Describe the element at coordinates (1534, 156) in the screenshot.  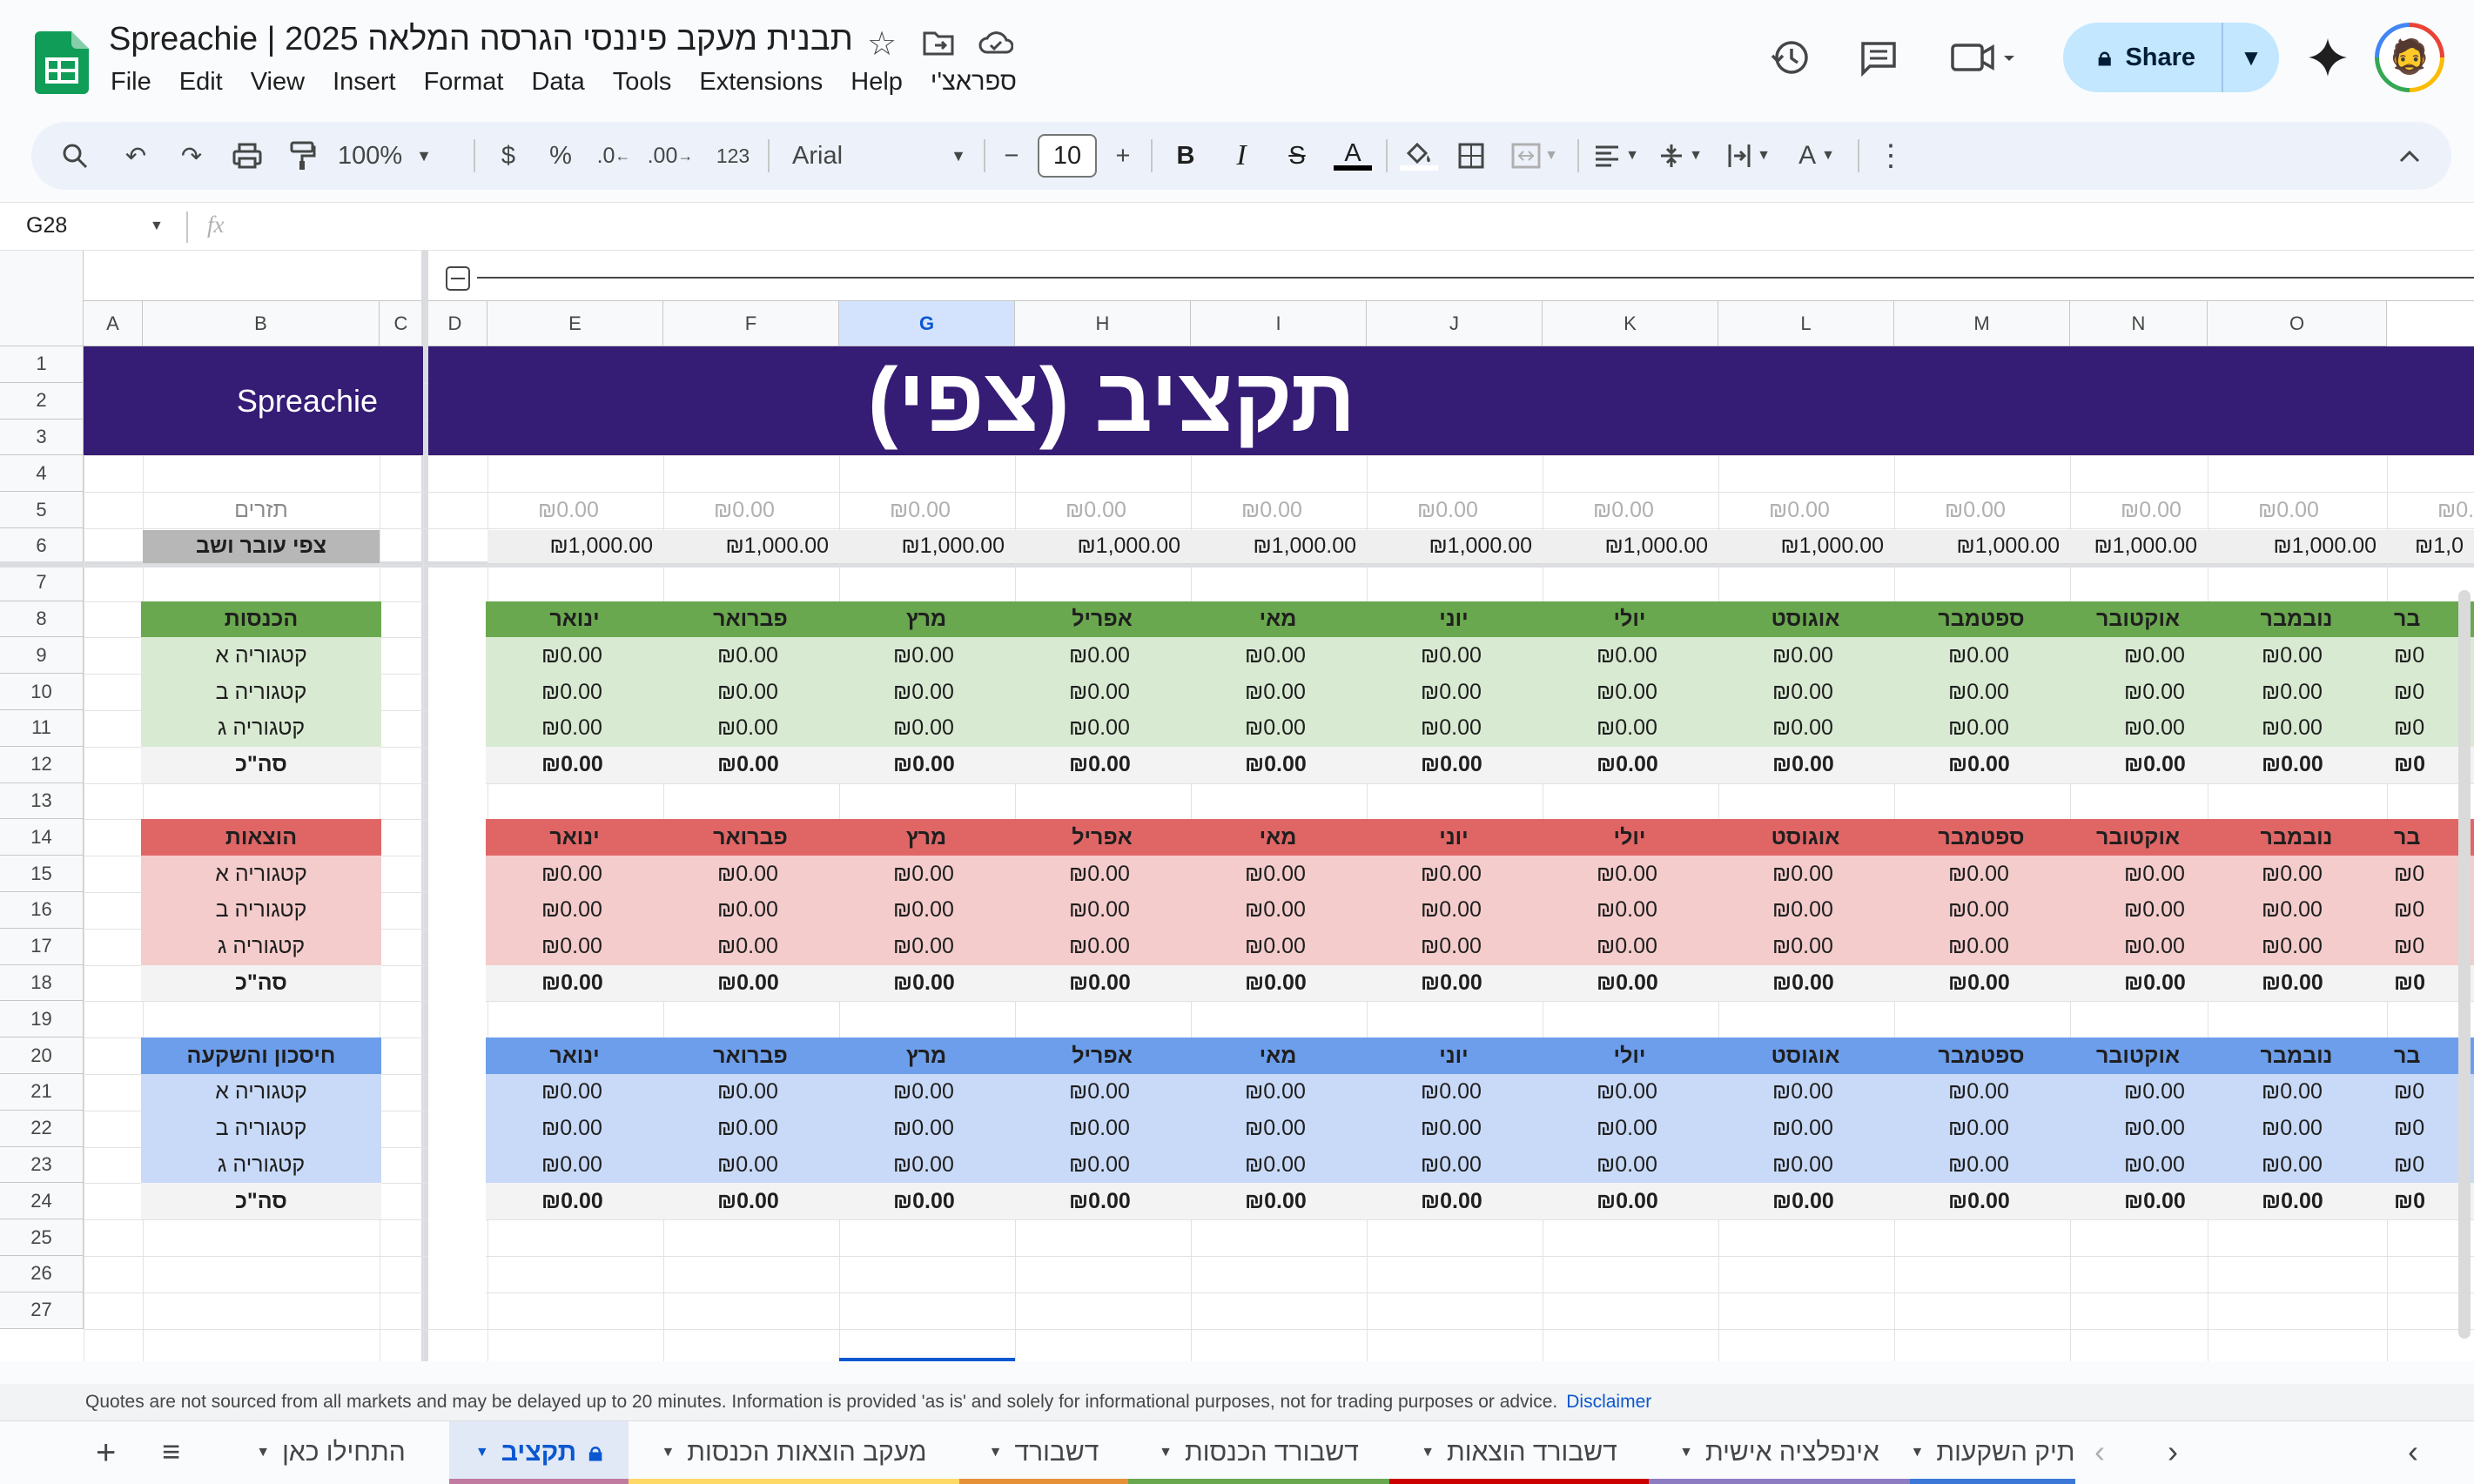
I see `merge-cells-icon: ▼` at that location.